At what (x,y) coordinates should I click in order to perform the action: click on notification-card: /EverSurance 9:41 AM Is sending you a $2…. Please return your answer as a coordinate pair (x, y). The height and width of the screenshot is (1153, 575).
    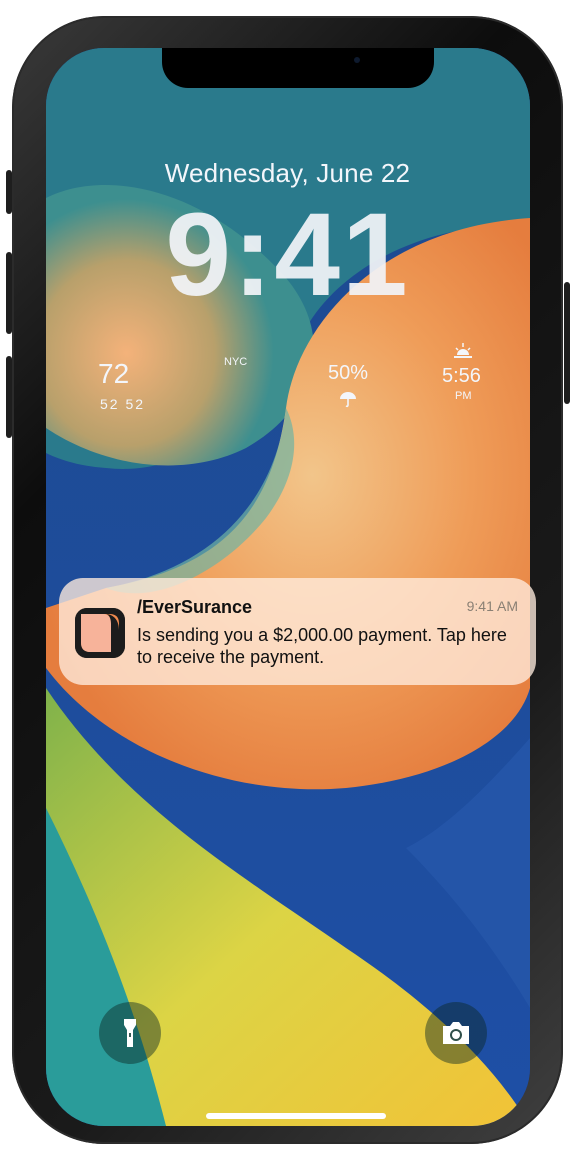
    Looking at the image, I should click on (297, 631).